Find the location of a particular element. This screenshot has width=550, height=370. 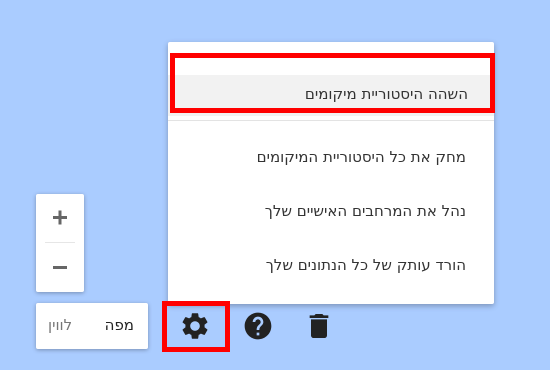

plus-icon is located at coordinates (60, 217).